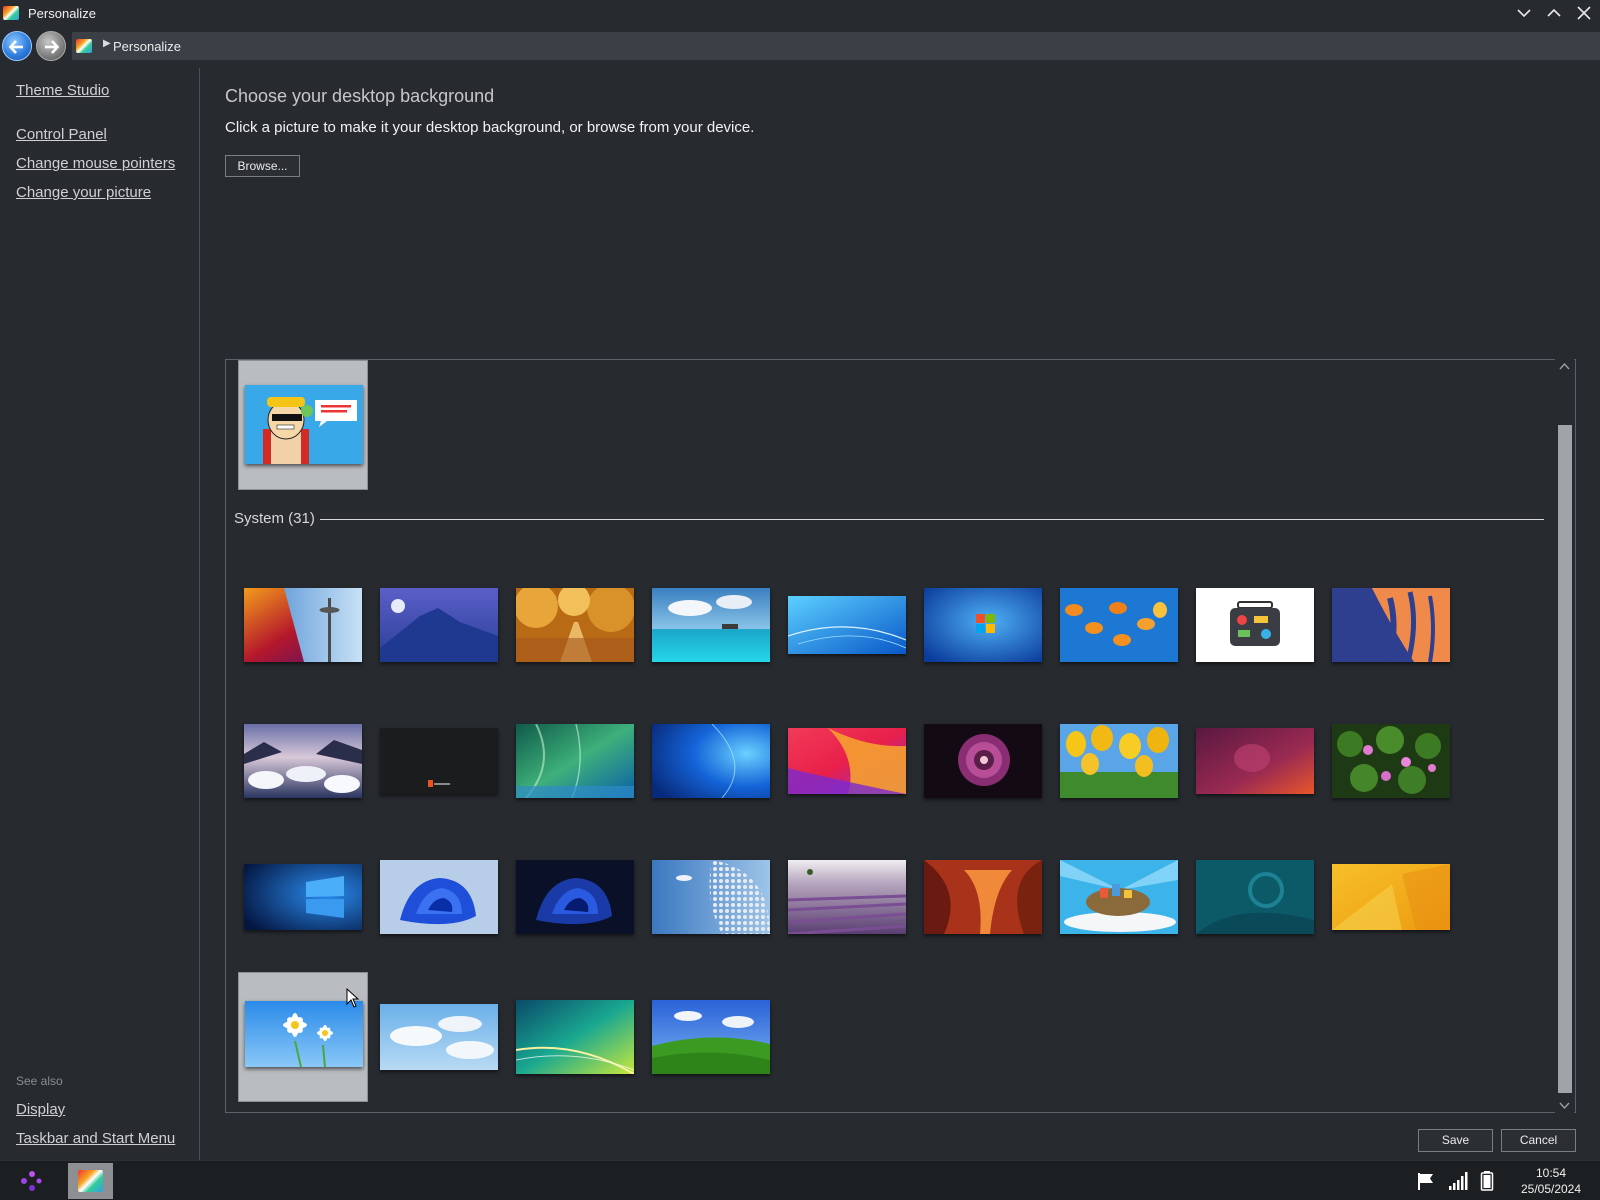  Describe the element at coordinates (1551, 1189) in the screenshot. I see `clock-date: 25/05/2024` at that location.